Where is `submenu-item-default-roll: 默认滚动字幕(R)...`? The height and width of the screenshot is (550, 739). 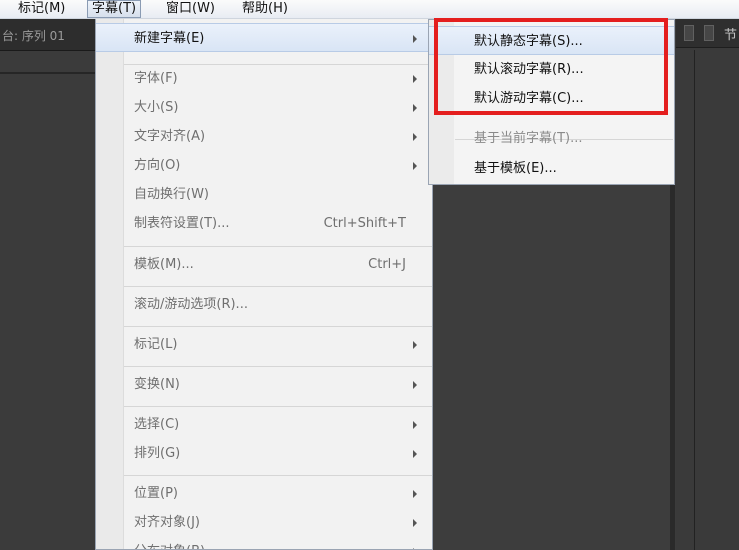 submenu-item-default-roll: 默认滚动字幕(R)... is located at coordinates (551, 69).